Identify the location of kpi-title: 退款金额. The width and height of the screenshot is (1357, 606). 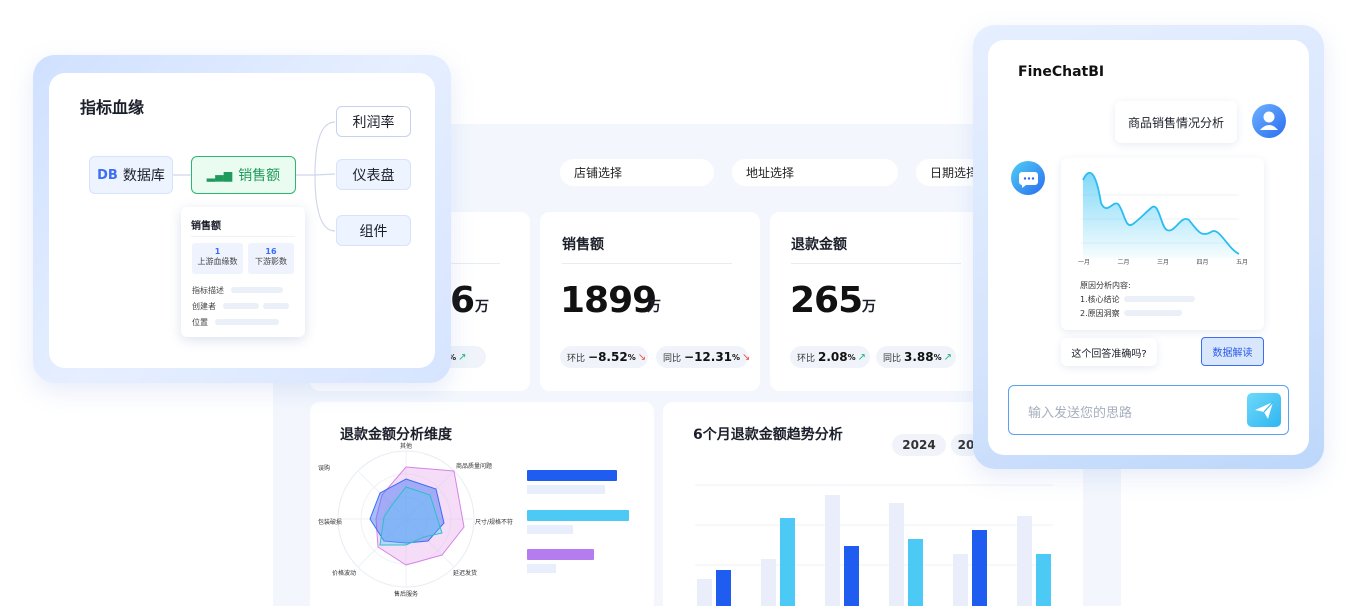
(819, 245).